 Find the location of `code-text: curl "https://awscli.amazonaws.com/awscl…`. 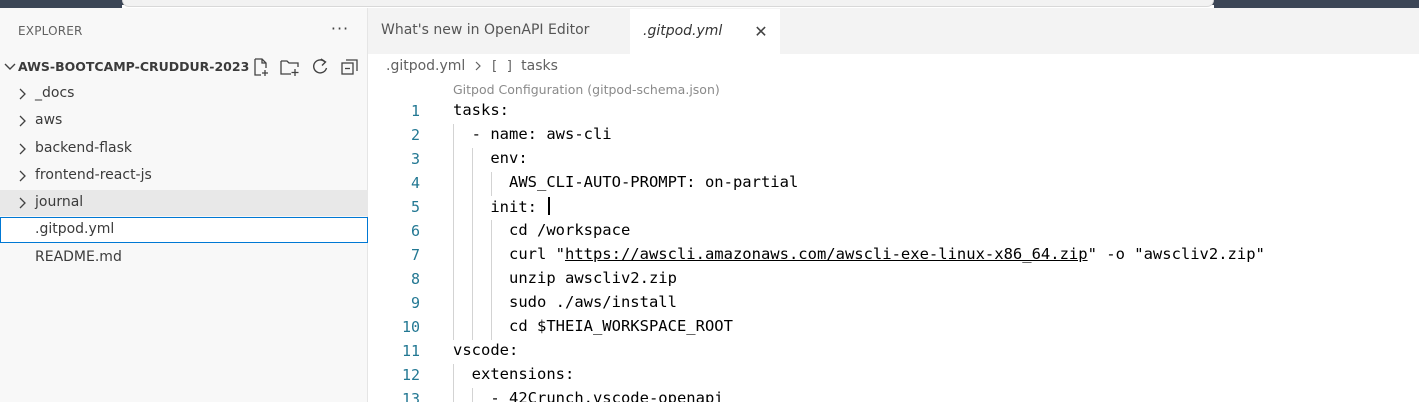

code-text: curl "https://awscli.amazonaws.com/awscl… is located at coordinates (859, 254).